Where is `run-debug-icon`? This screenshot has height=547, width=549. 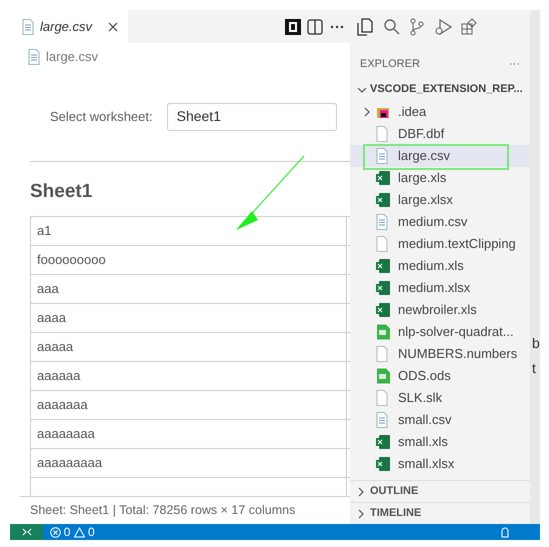
run-debug-icon is located at coordinates (443, 27).